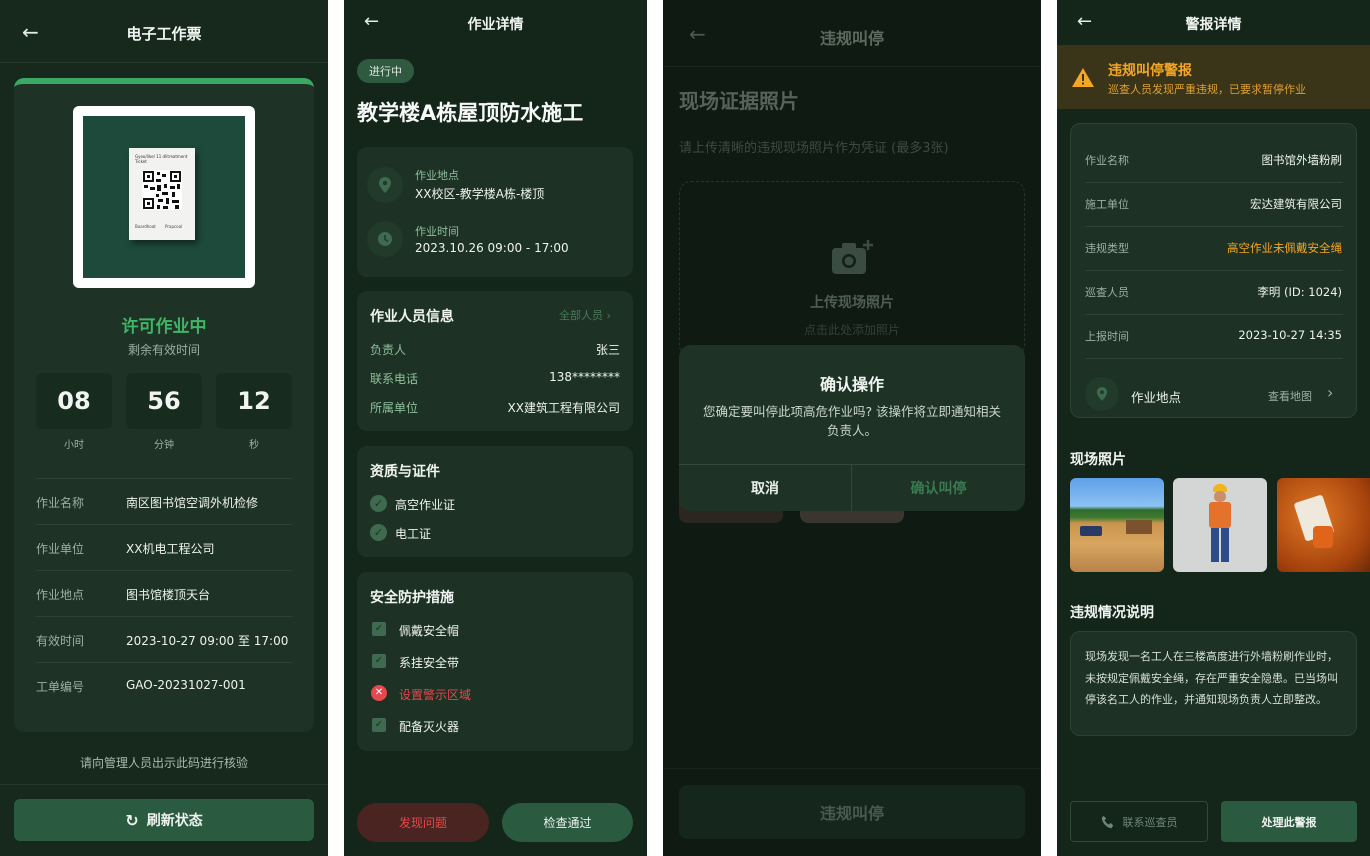  Describe the element at coordinates (378, 532) in the screenshot. I see `check-circle-icon: ✓` at that location.